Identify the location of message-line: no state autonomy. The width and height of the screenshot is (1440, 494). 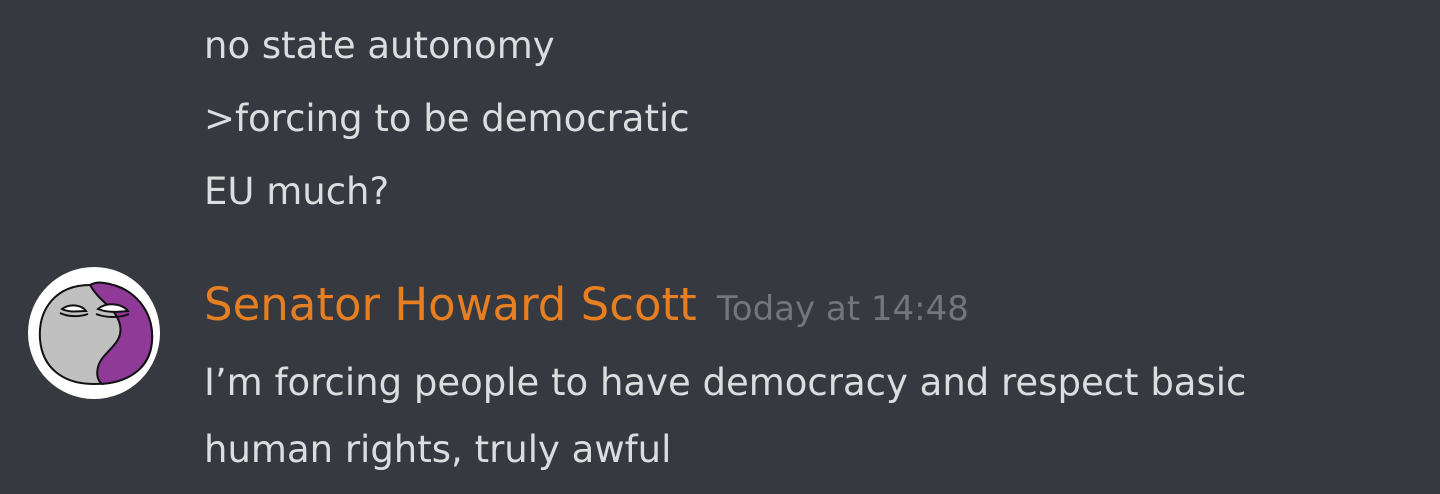
(379, 45).